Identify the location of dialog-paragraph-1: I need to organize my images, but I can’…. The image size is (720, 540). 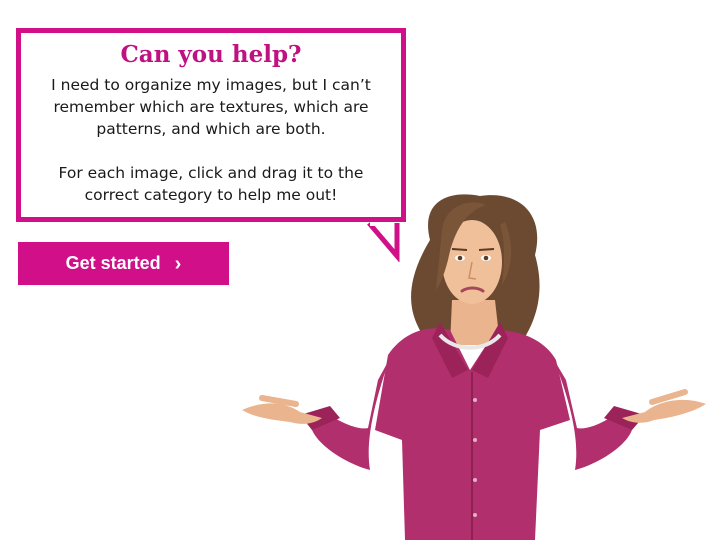
(211, 107).